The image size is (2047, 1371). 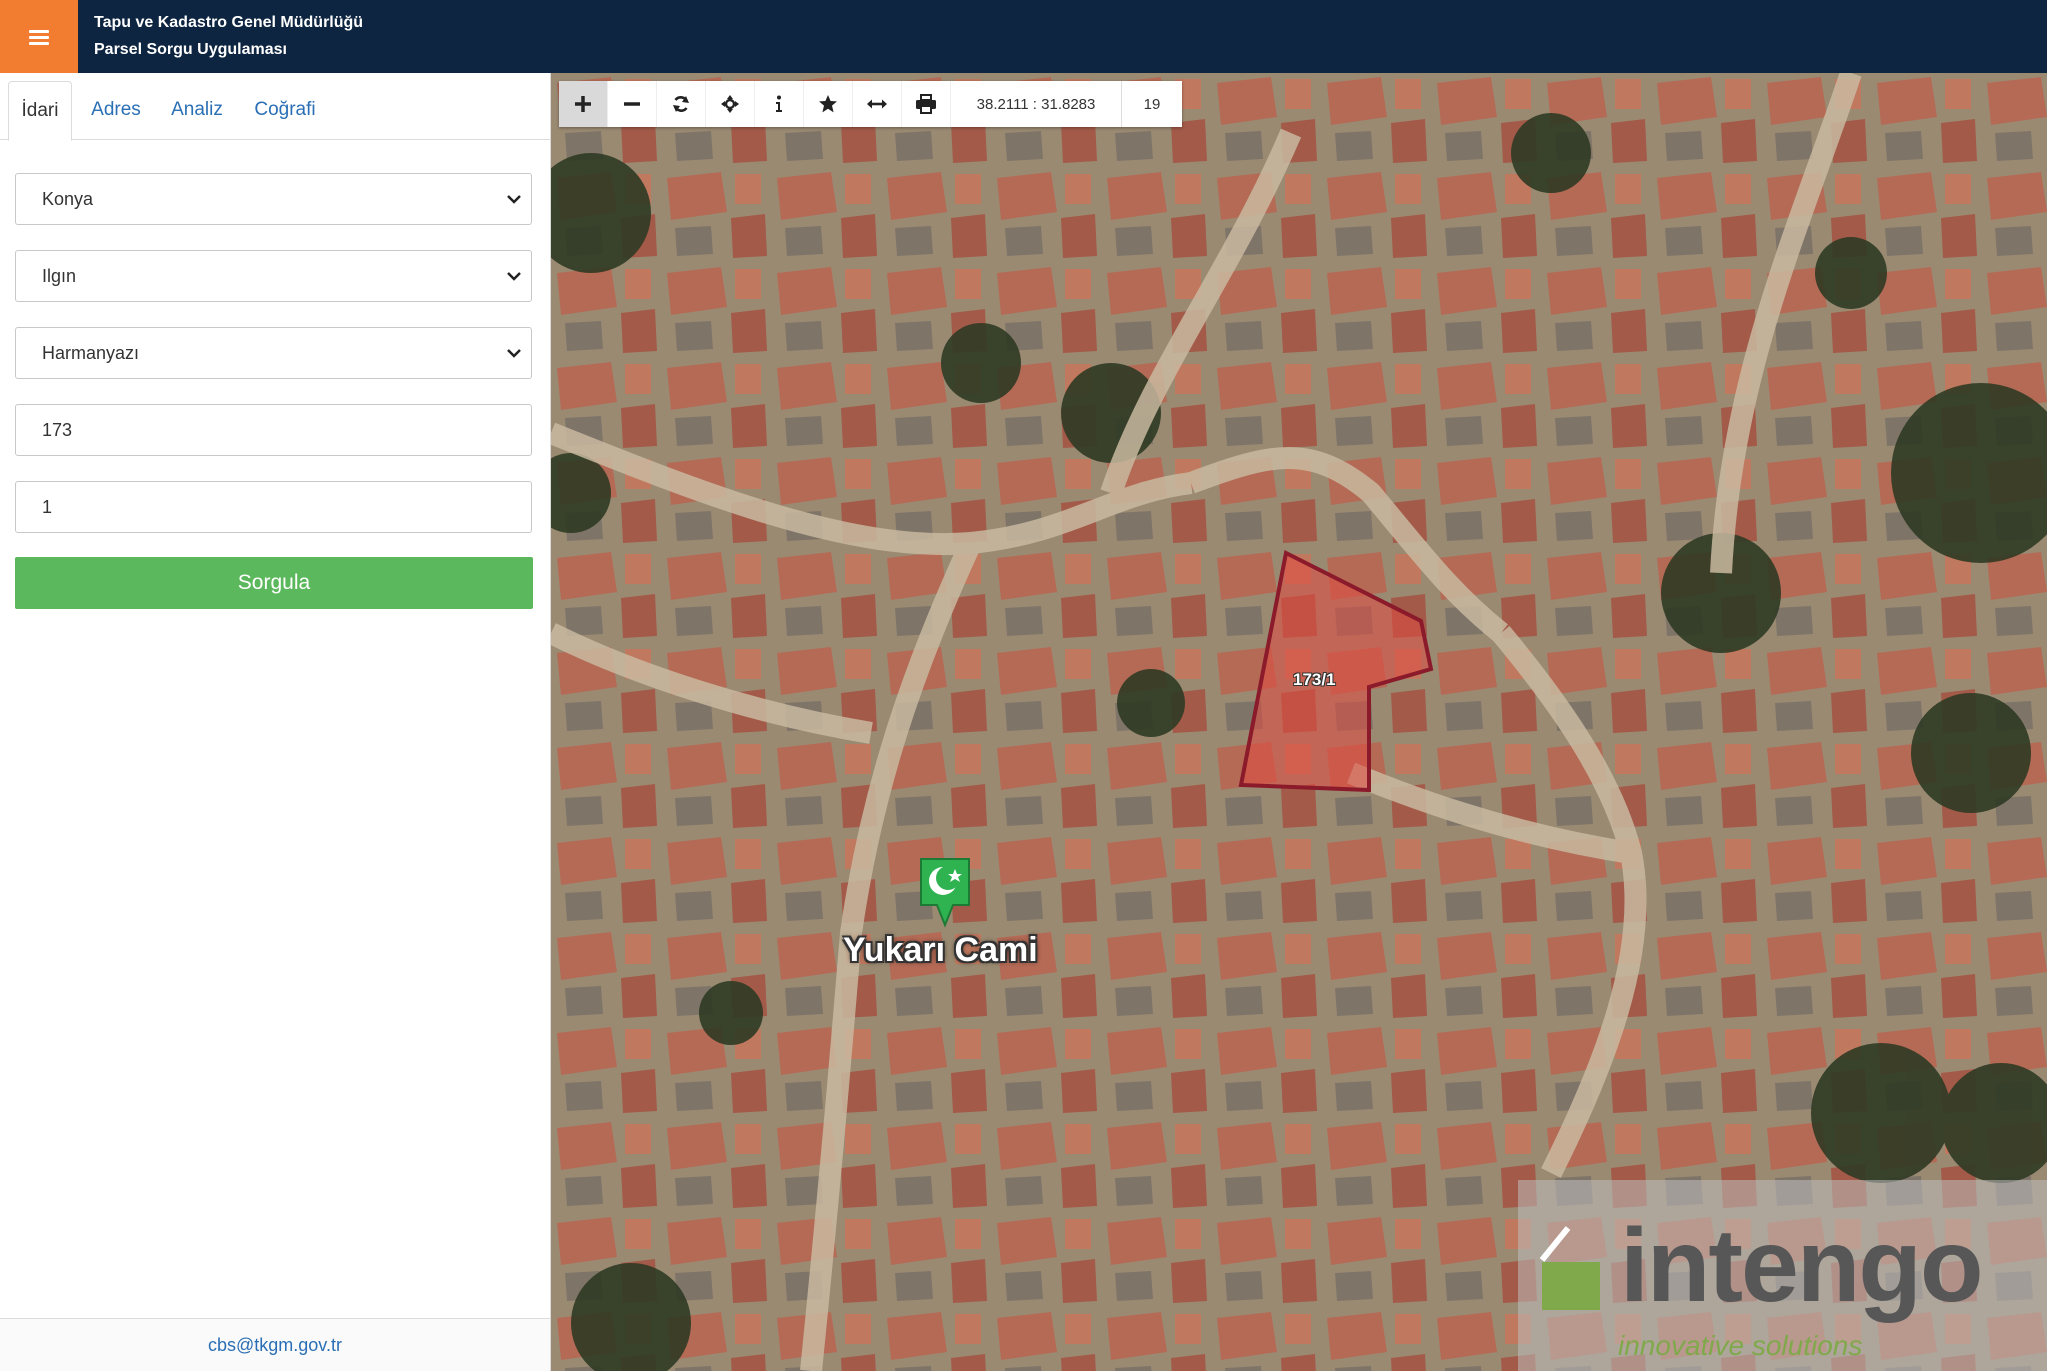 What do you see at coordinates (40, 111) in the screenshot?
I see `tab-idari: İdari` at bounding box center [40, 111].